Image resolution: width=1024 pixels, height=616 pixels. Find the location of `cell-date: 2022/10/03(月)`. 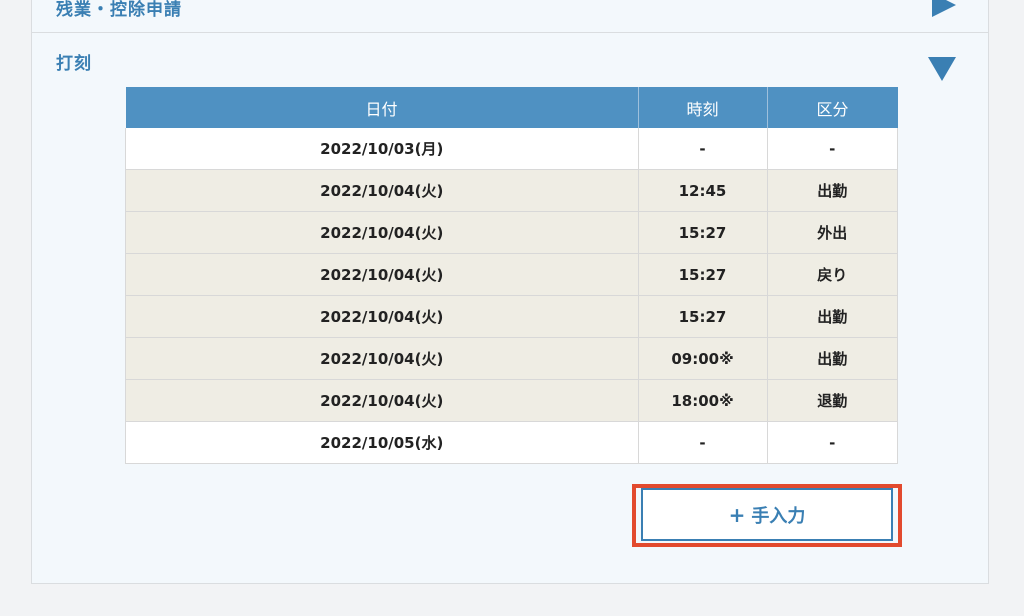

cell-date: 2022/10/03(月) is located at coordinates (382, 149).